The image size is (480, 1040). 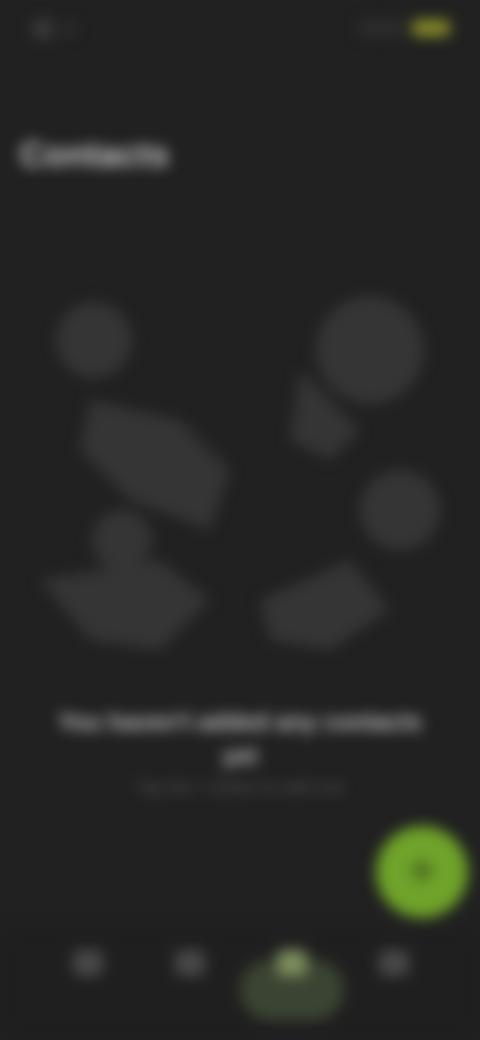 What do you see at coordinates (155, 465) in the screenshot?
I see `person-top-left-body` at bounding box center [155, 465].